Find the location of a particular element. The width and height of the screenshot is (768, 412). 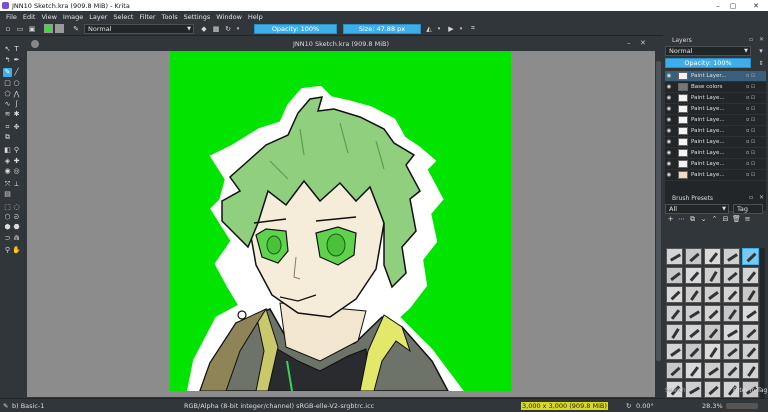

eraser-mode-icon: ◆ is located at coordinates (204, 29).